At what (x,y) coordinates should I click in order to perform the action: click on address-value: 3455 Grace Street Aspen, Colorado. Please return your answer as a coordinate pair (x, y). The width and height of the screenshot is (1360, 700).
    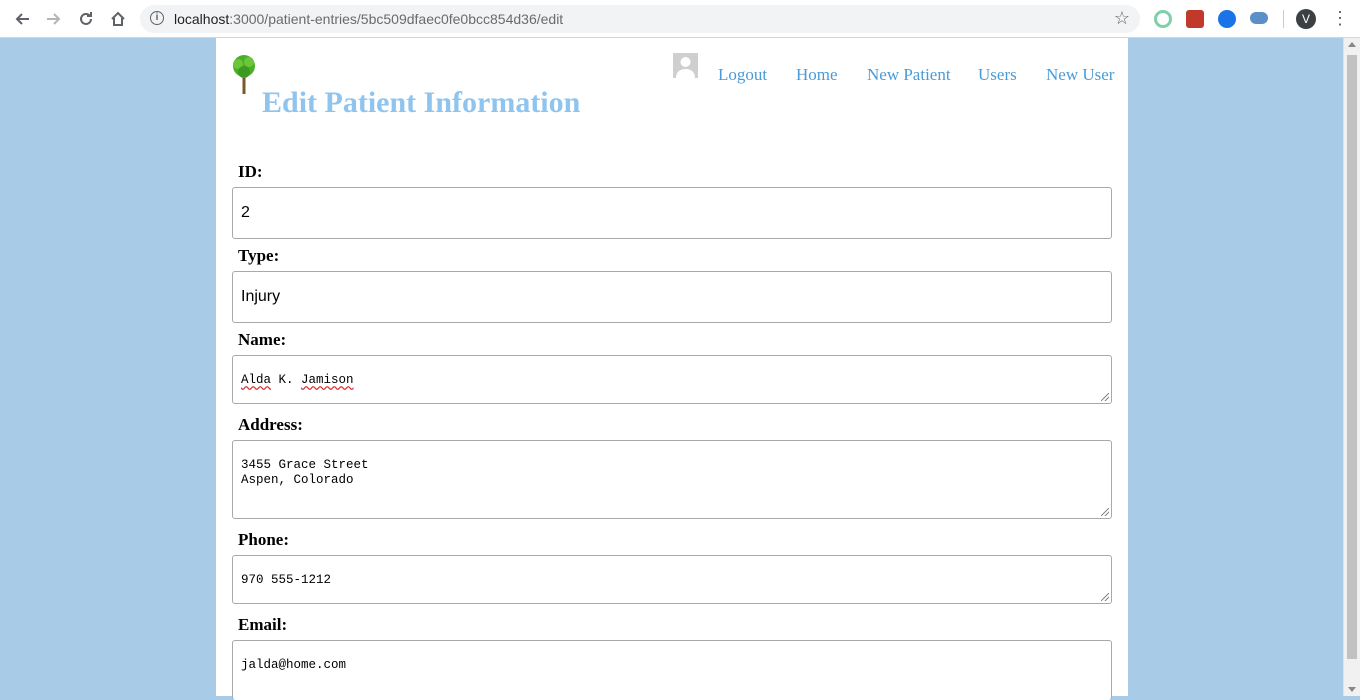
    Looking at the image, I should click on (305, 472).